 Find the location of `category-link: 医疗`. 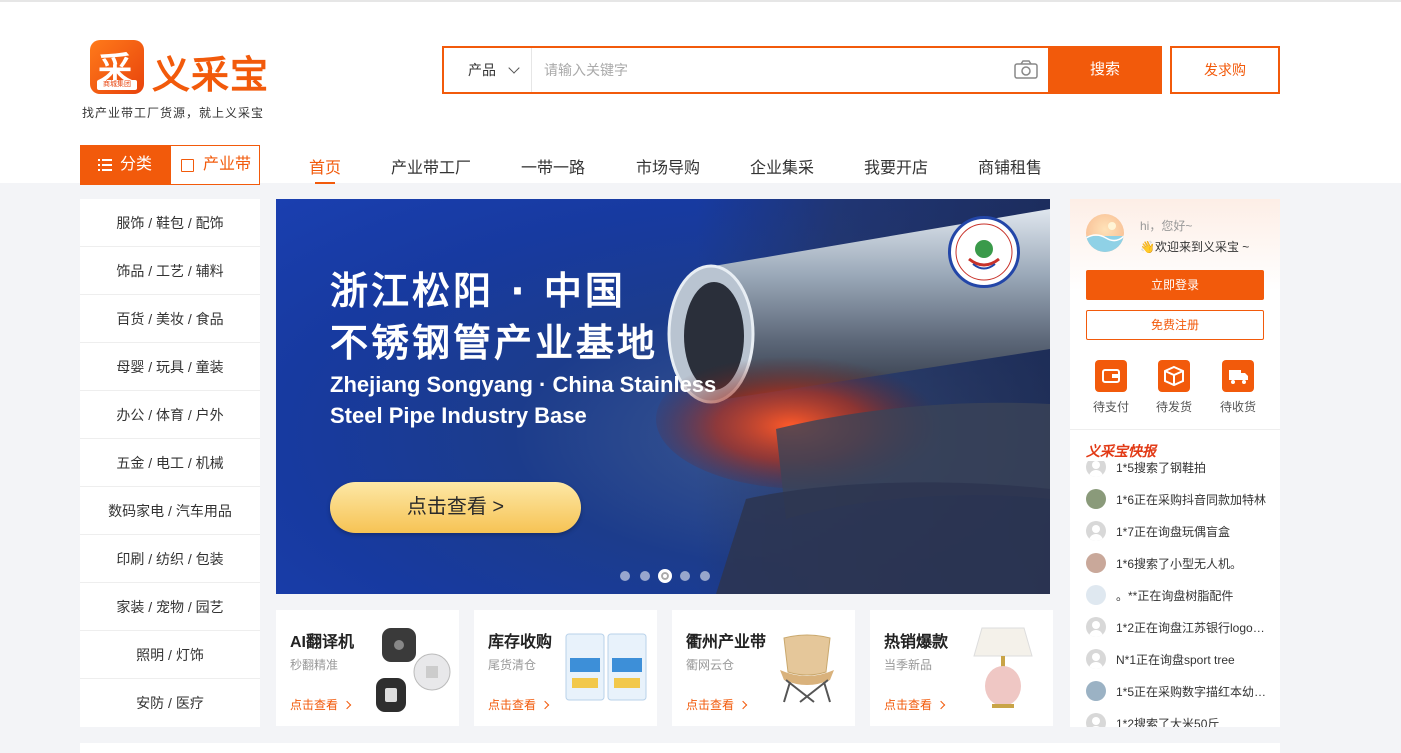

category-link: 医疗 is located at coordinates (190, 703).